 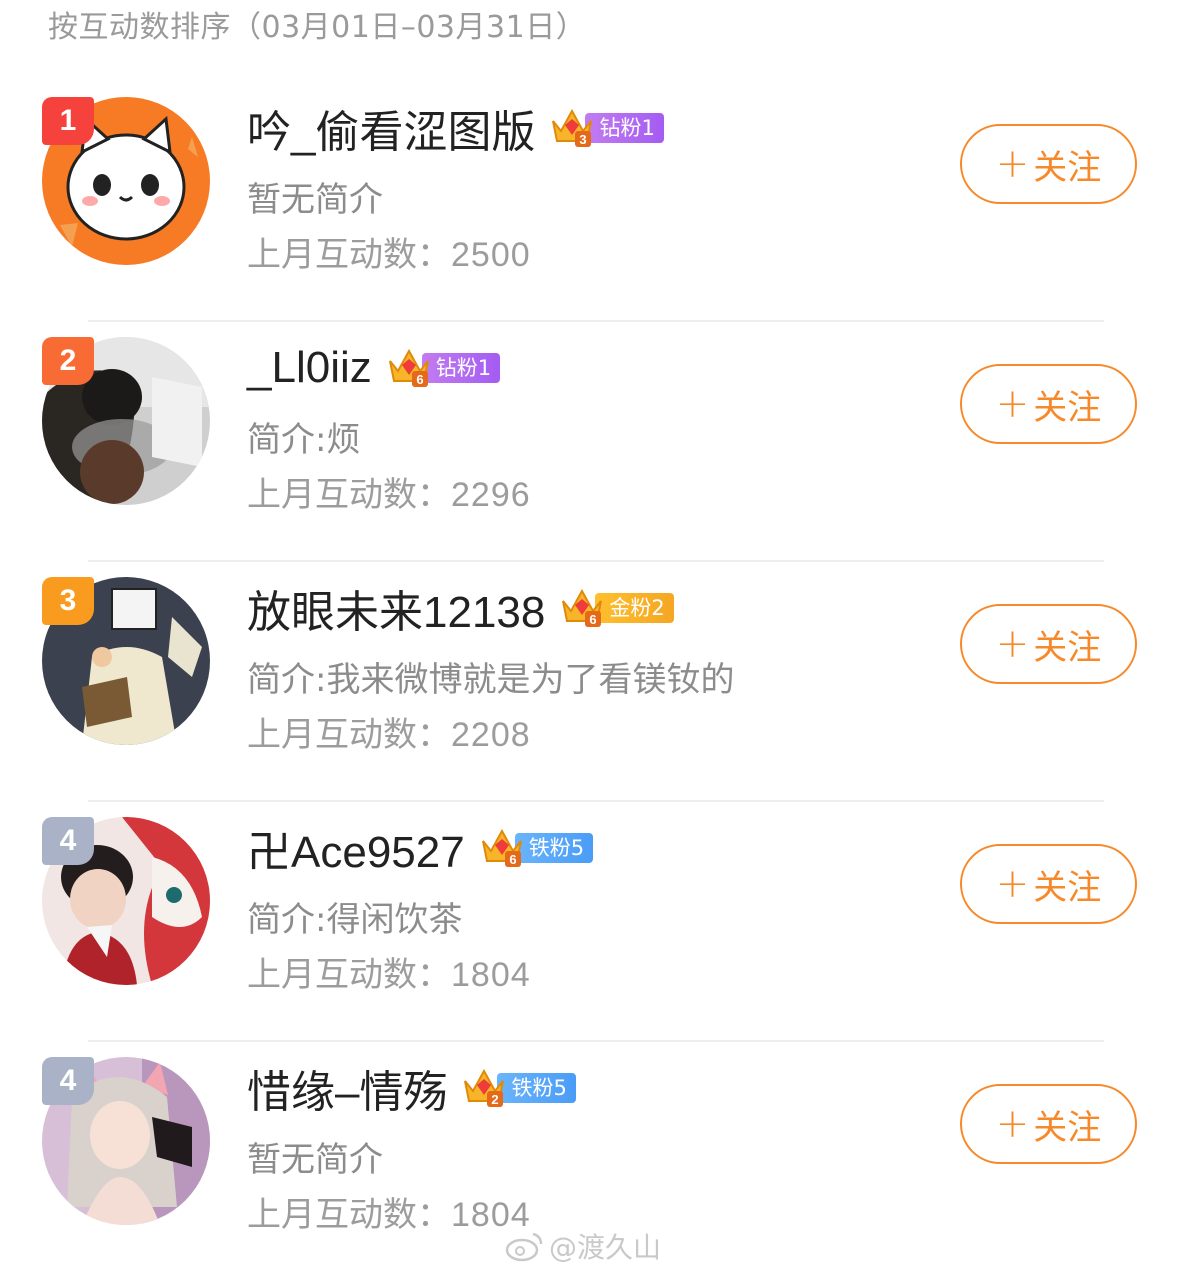 I want to click on watermark-text: @渡久山, so click(x=605, y=1247).